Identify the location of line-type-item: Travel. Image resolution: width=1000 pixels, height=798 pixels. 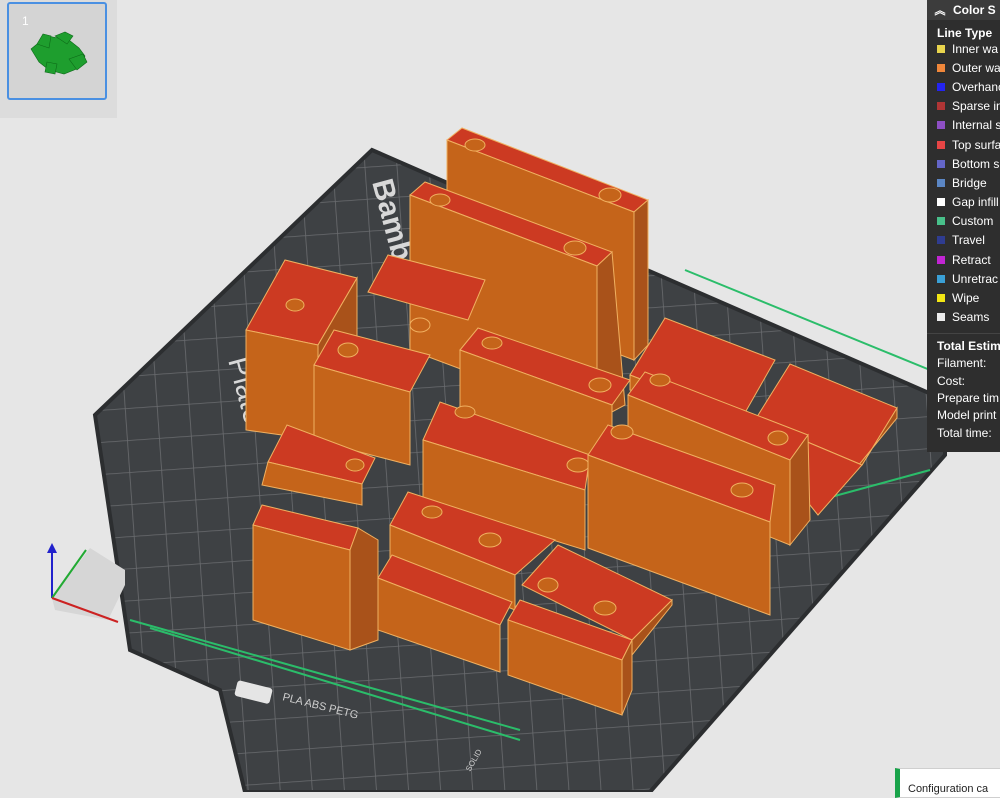
(963, 240).